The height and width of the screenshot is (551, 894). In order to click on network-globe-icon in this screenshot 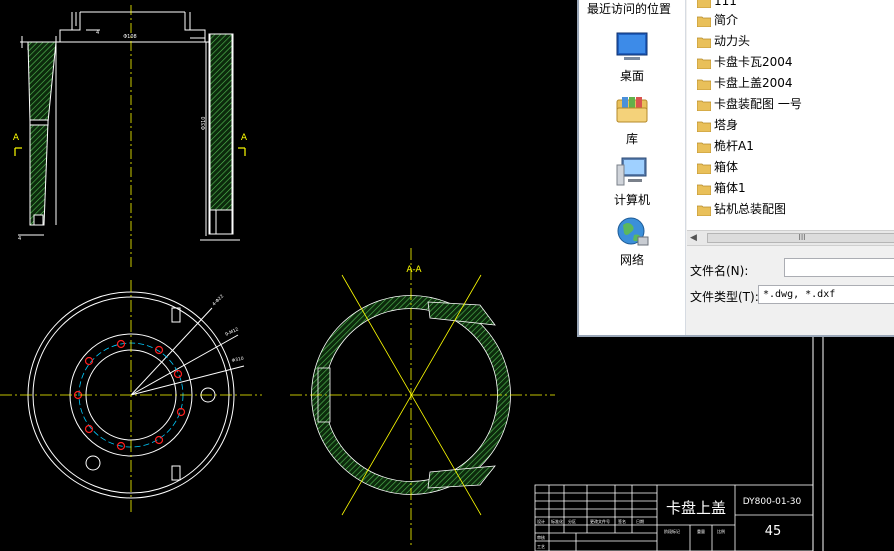, I will do `click(633, 231)`.